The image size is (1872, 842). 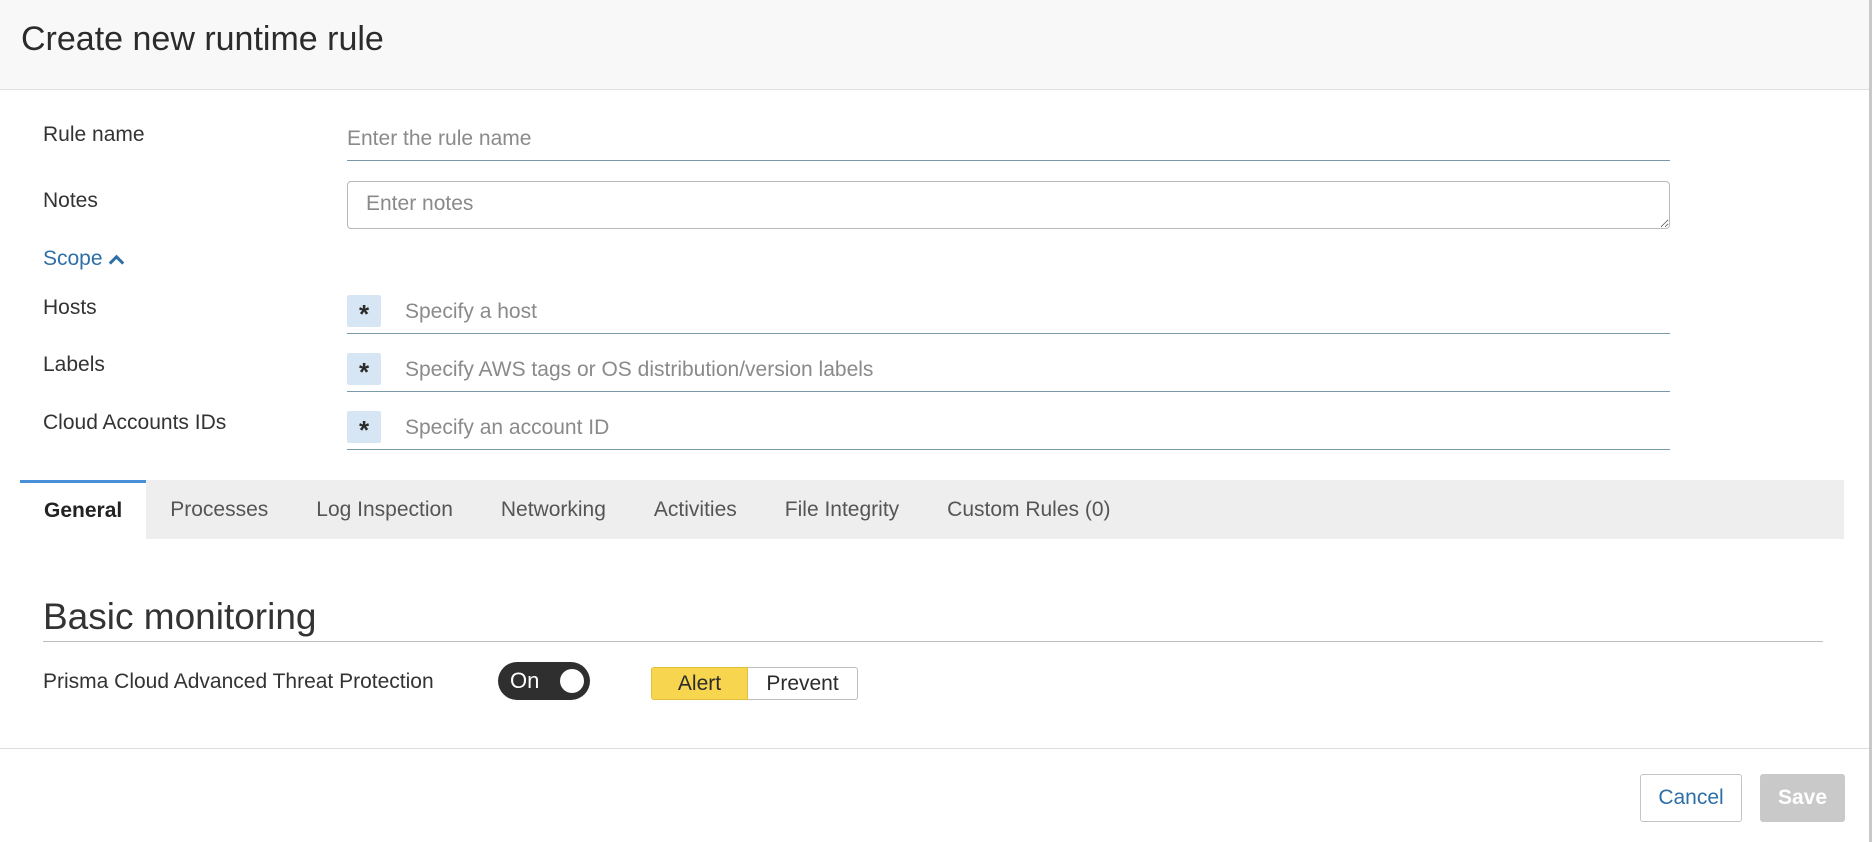 What do you see at coordinates (1035, 370) in the screenshot?
I see `labels-input` at bounding box center [1035, 370].